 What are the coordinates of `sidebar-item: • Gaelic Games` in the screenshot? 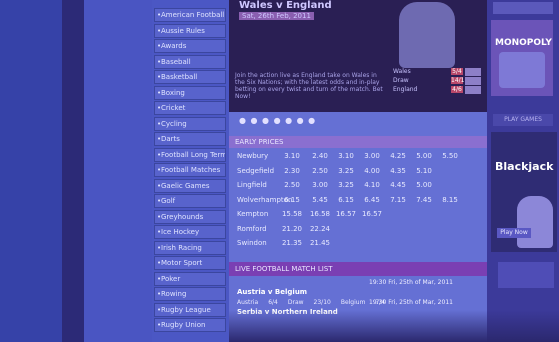 It's located at (190, 185).